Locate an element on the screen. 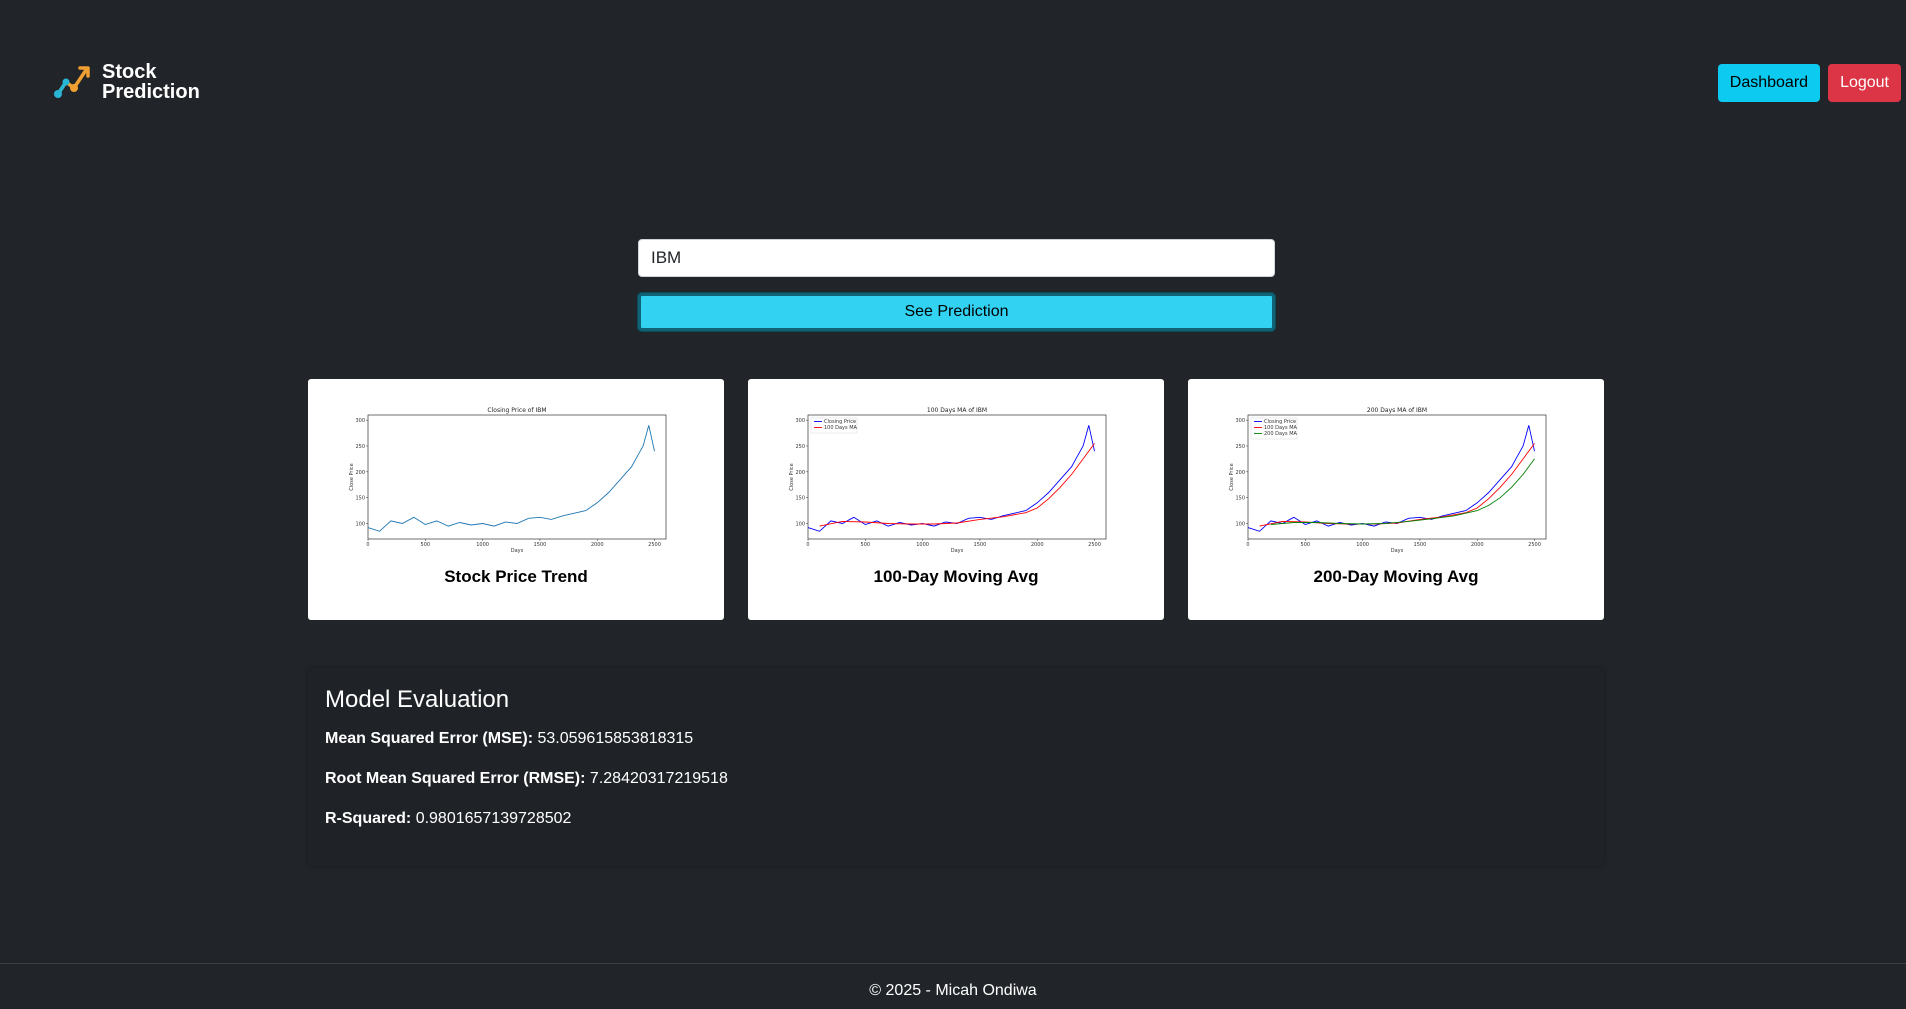  see-prediction-button: See Prediction is located at coordinates (956, 312).